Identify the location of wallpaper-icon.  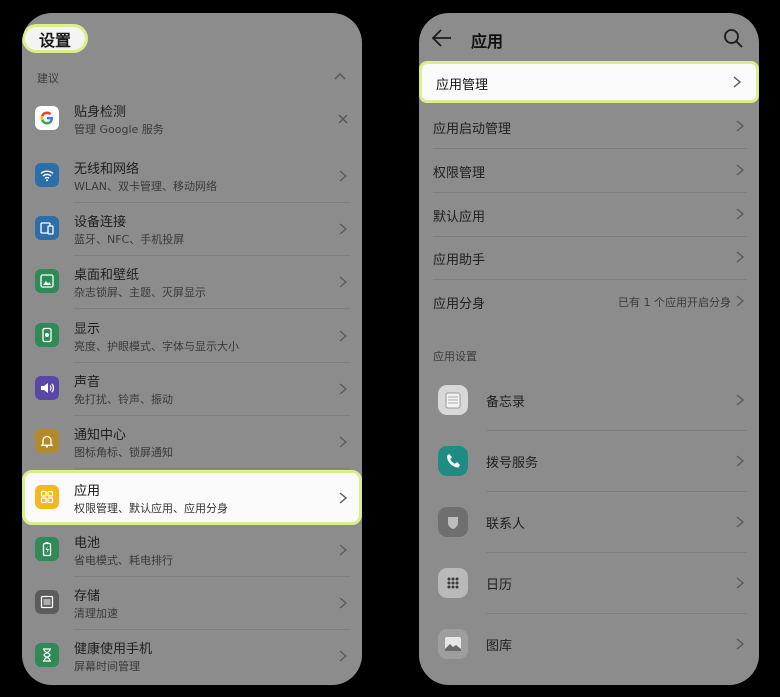
(47, 281).